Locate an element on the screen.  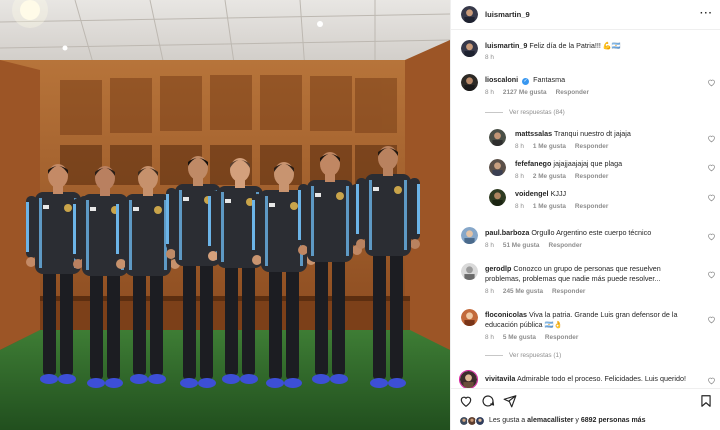
comment-username: gerodlp is located at coordinates (498, 268).